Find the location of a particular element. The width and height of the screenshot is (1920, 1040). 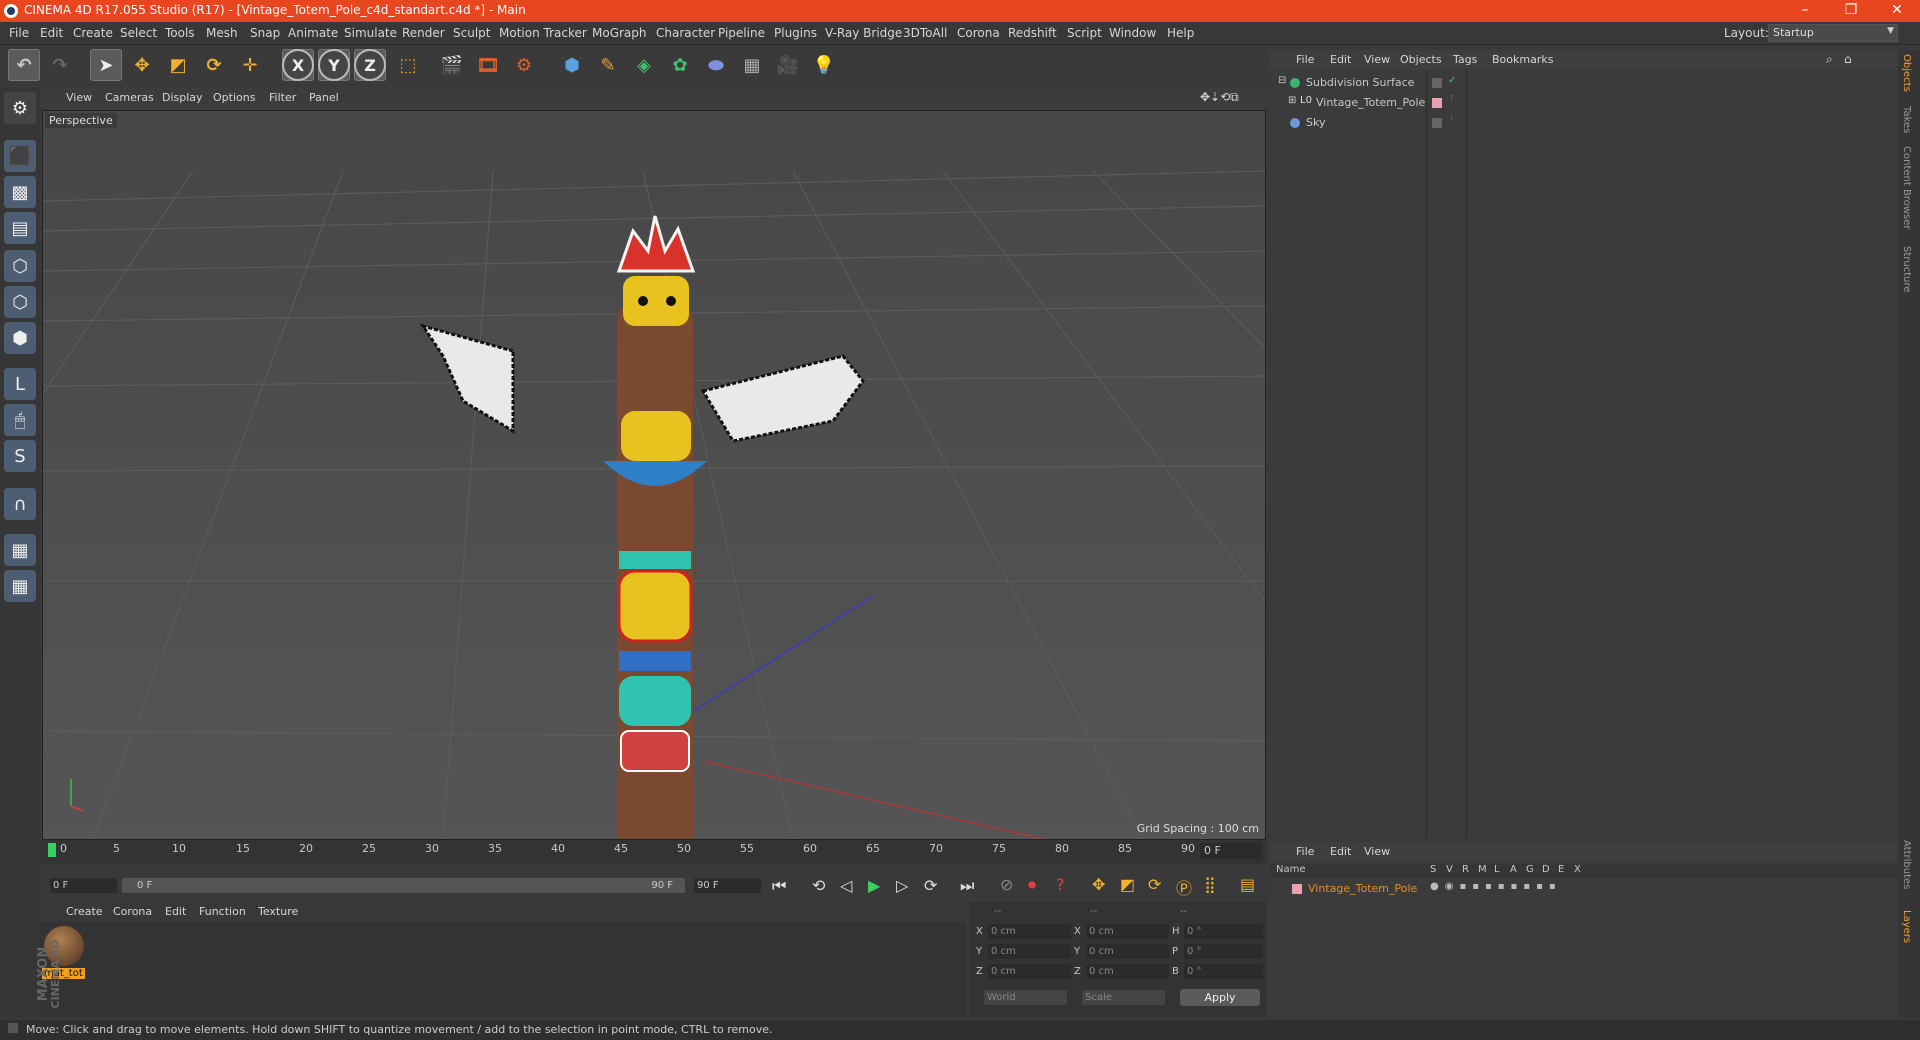

undo-icon: ↶ is located at coordinates (24, 65).